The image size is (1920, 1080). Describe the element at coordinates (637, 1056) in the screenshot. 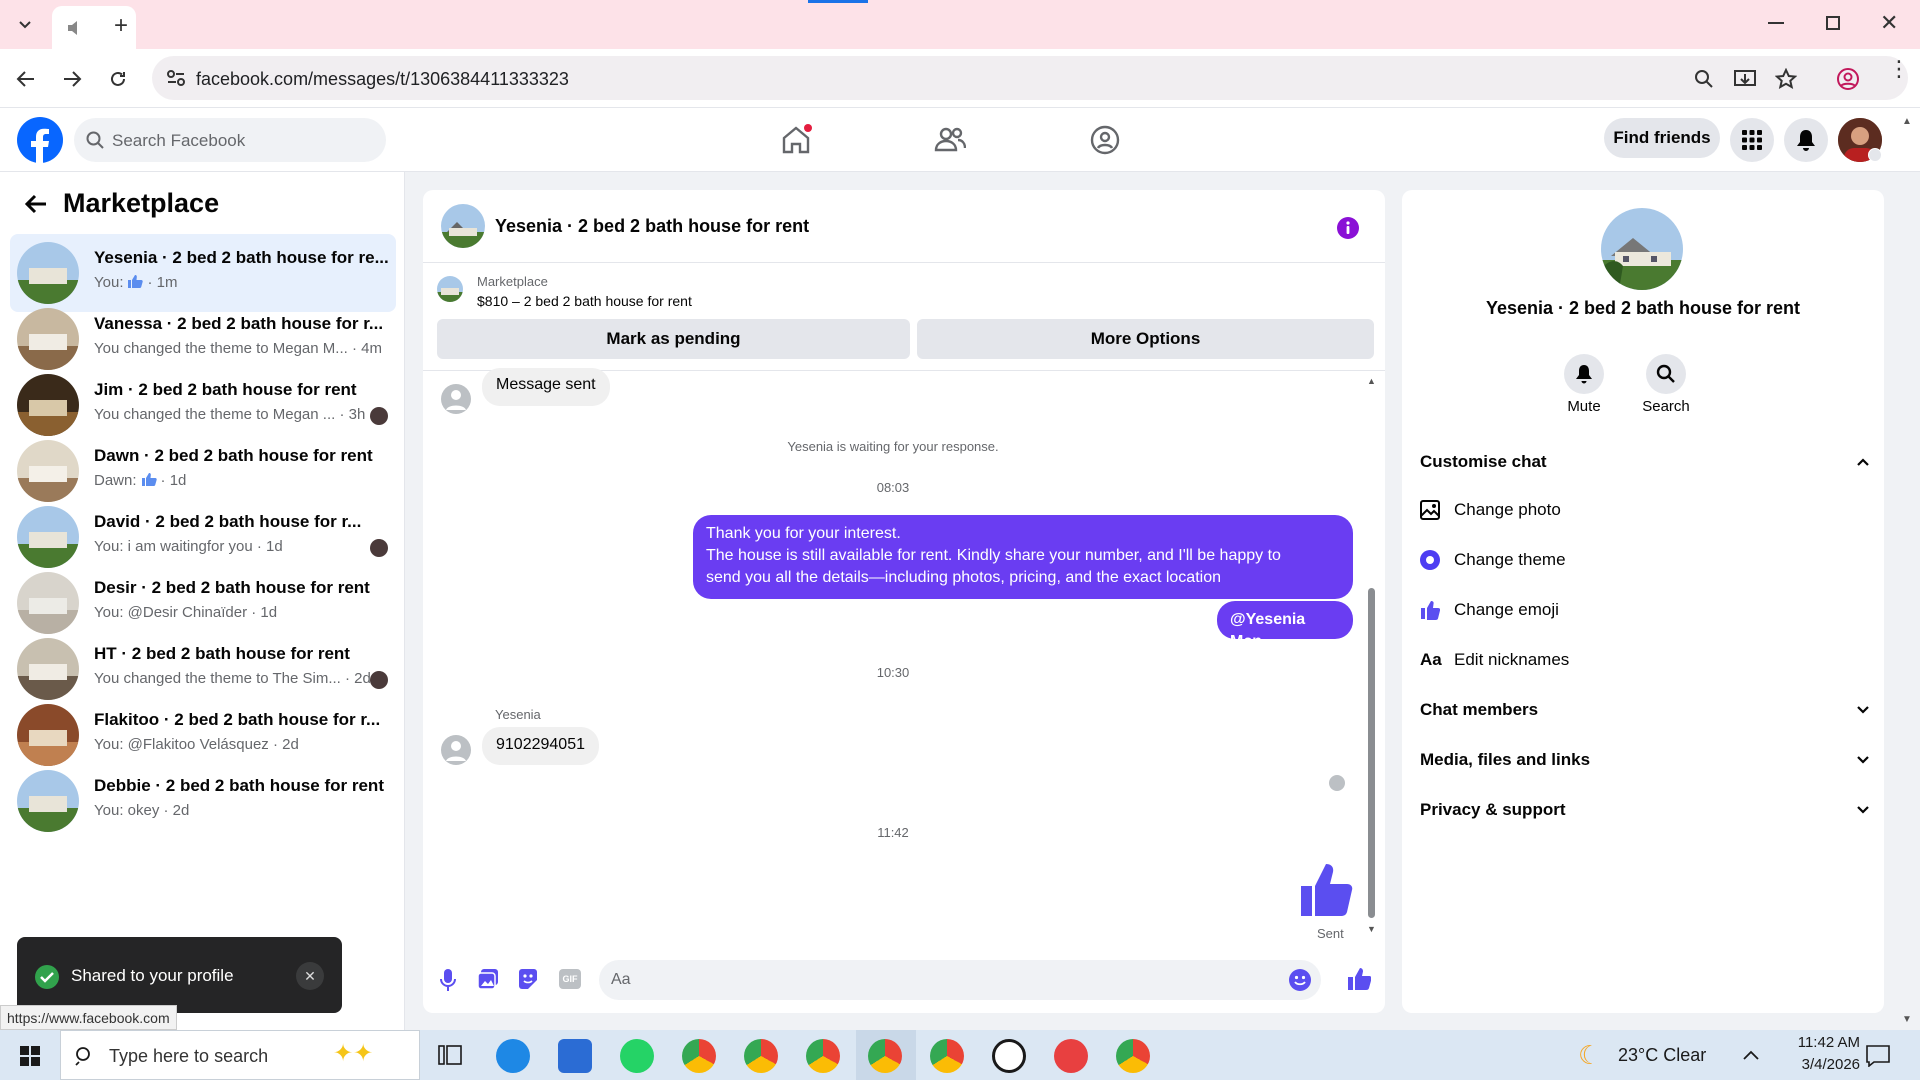

I see `whatsapp-icon` at that location.